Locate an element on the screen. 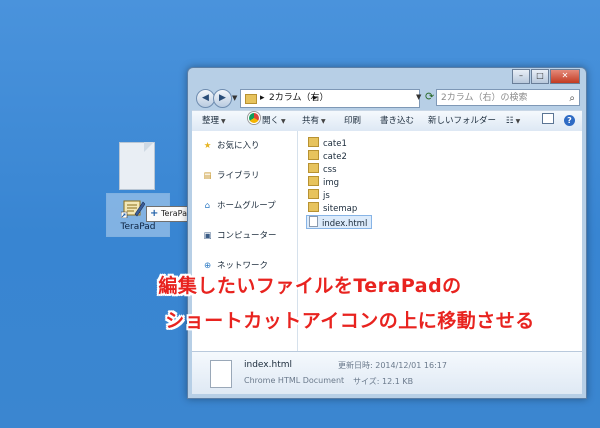 The height and width of the screenshot is (428, 600). help-button: ? is located at coordinates (569, 121).